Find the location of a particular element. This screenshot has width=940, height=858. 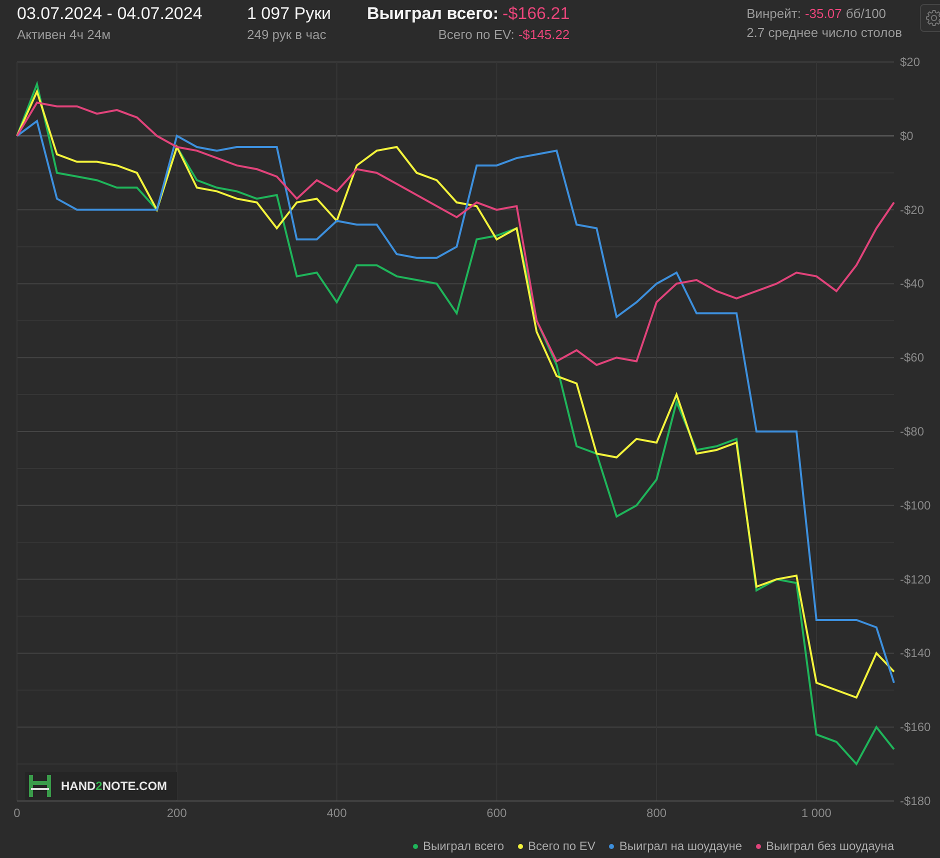

y-tick-label: -$40 is located at coordinates (912, 283).